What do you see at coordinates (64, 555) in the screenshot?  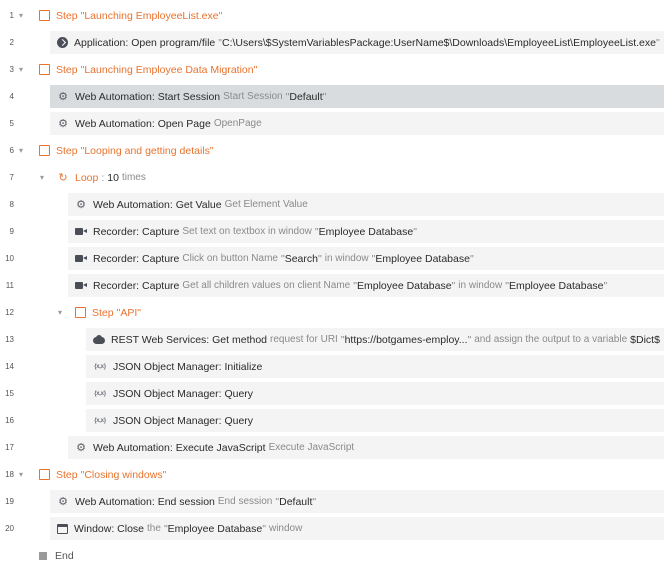 I see `end-label: End` at bounding box center [64, 555].